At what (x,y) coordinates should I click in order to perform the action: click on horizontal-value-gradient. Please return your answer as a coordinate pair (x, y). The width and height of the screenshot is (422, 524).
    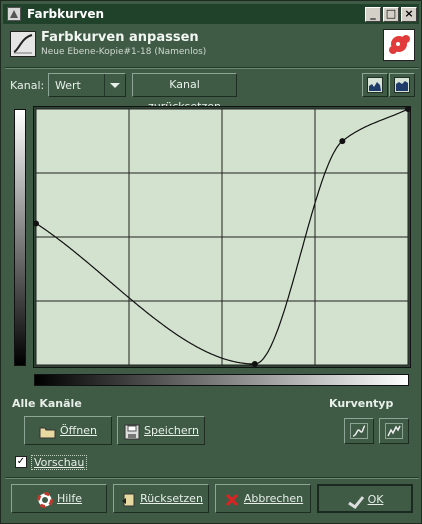
    Looking at the image, I should click on (221, 380).